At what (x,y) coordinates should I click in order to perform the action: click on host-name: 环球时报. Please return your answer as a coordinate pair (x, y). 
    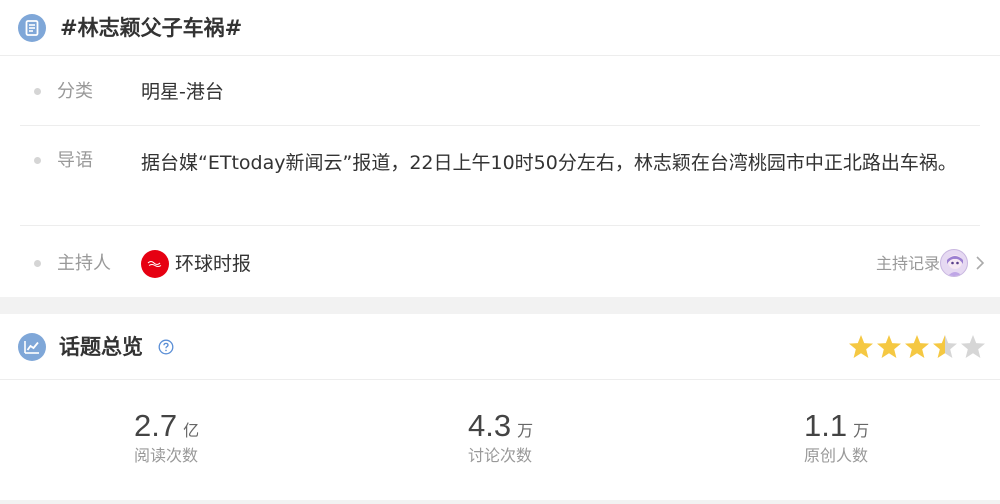
    Looking at the image, I should click on (213, 264).